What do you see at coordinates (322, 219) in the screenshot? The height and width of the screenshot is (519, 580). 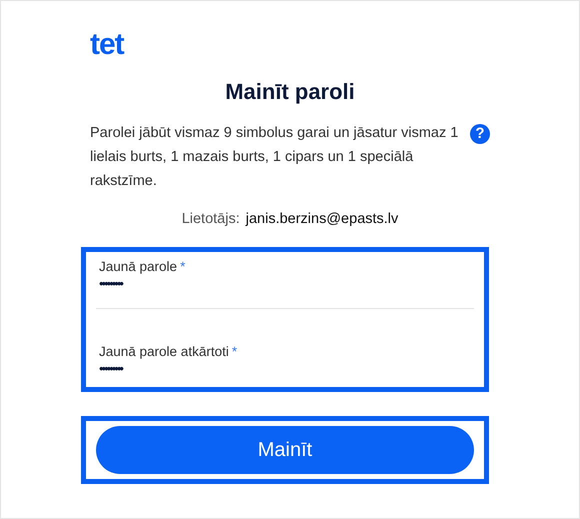 I see `user-email: janis.berzins@epasts.lv` at bounding box center [322, 219].